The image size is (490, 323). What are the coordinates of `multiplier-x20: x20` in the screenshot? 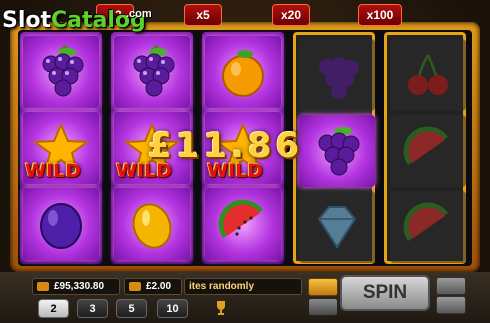 It's located at (291, 15).